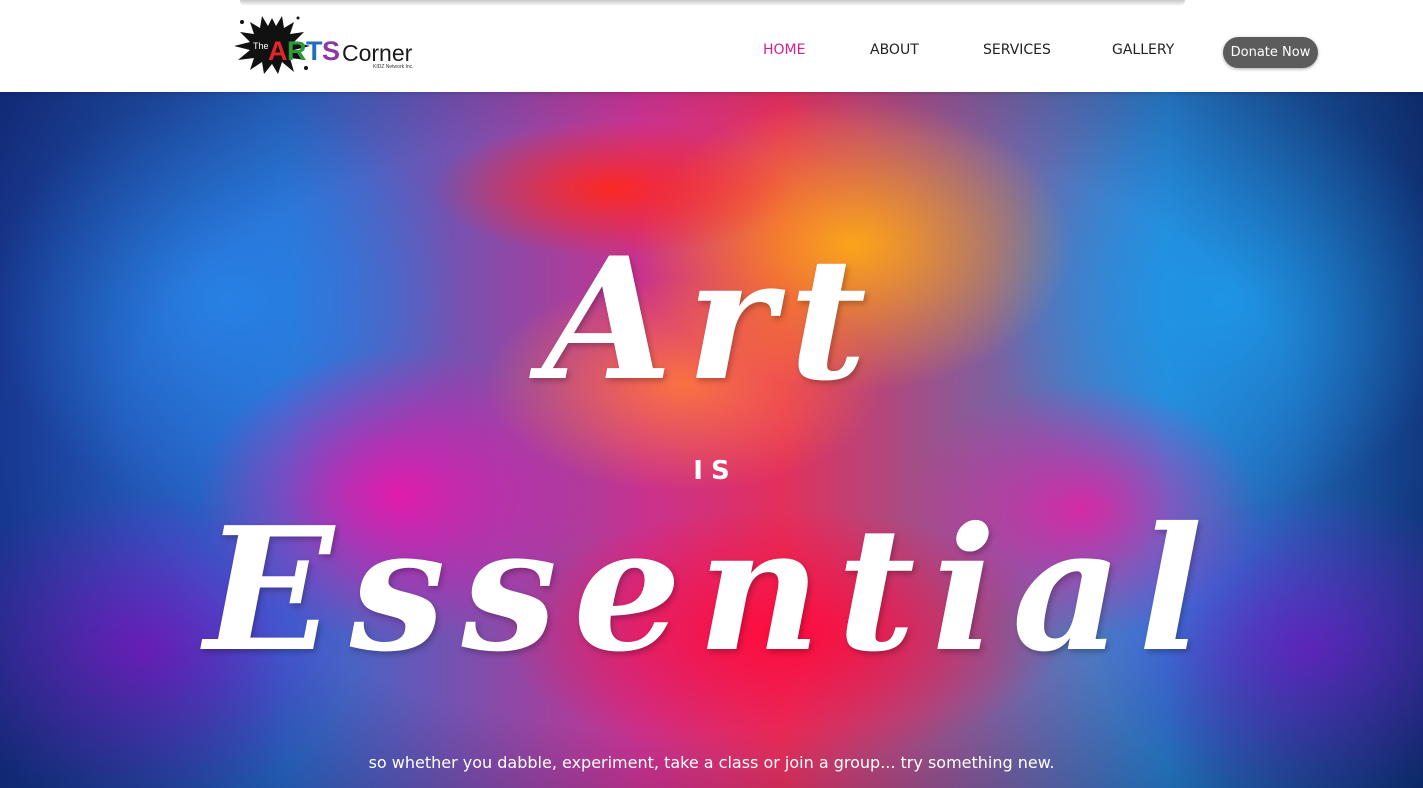 Image resolution: width=1423 pixels, height=788 pixels. Describe the element at coordinates (1270, 52) in the screenshot. I see `donate-now-button: Donate Now` at that location.